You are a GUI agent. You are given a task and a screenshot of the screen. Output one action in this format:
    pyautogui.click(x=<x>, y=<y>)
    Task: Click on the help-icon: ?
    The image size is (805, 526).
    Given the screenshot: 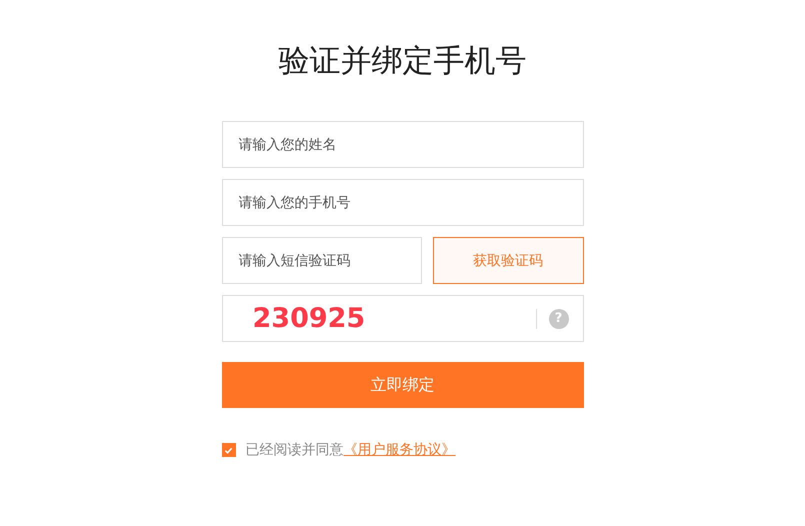 What is the action you would take?
    pyautogui.click(x=558, y=318)
    